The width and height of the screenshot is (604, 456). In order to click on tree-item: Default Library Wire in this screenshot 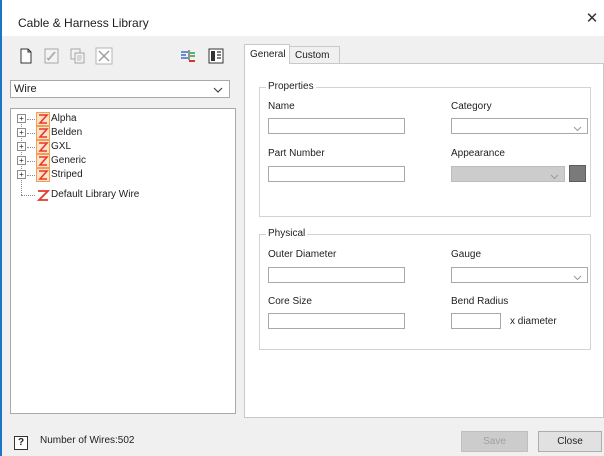, I will do `click(121, 195)`.